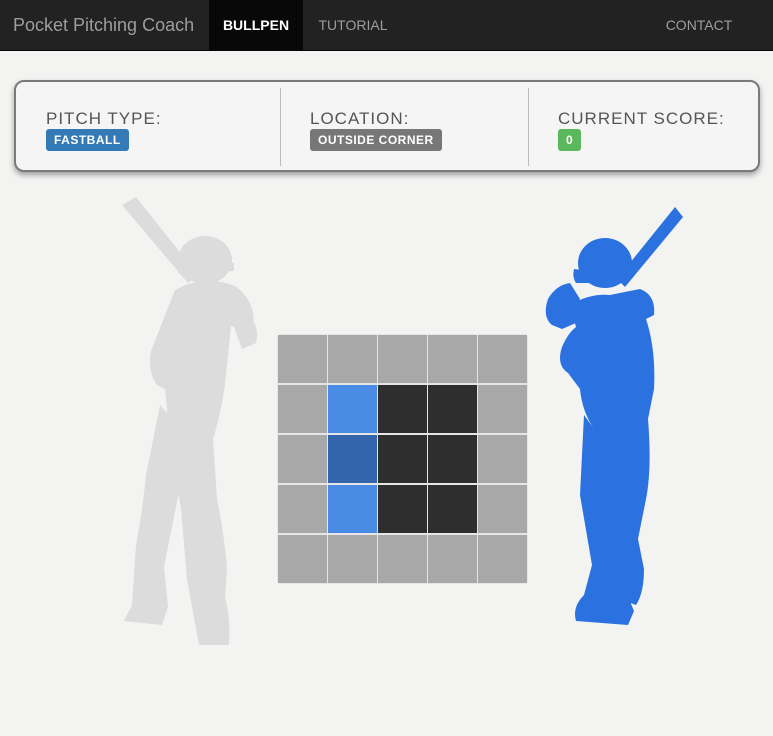  What do you see at coordinates (256, 25) in the screenshot?
I see `nav-bullpen: BULLPEN` at bounding box center [256, 25].